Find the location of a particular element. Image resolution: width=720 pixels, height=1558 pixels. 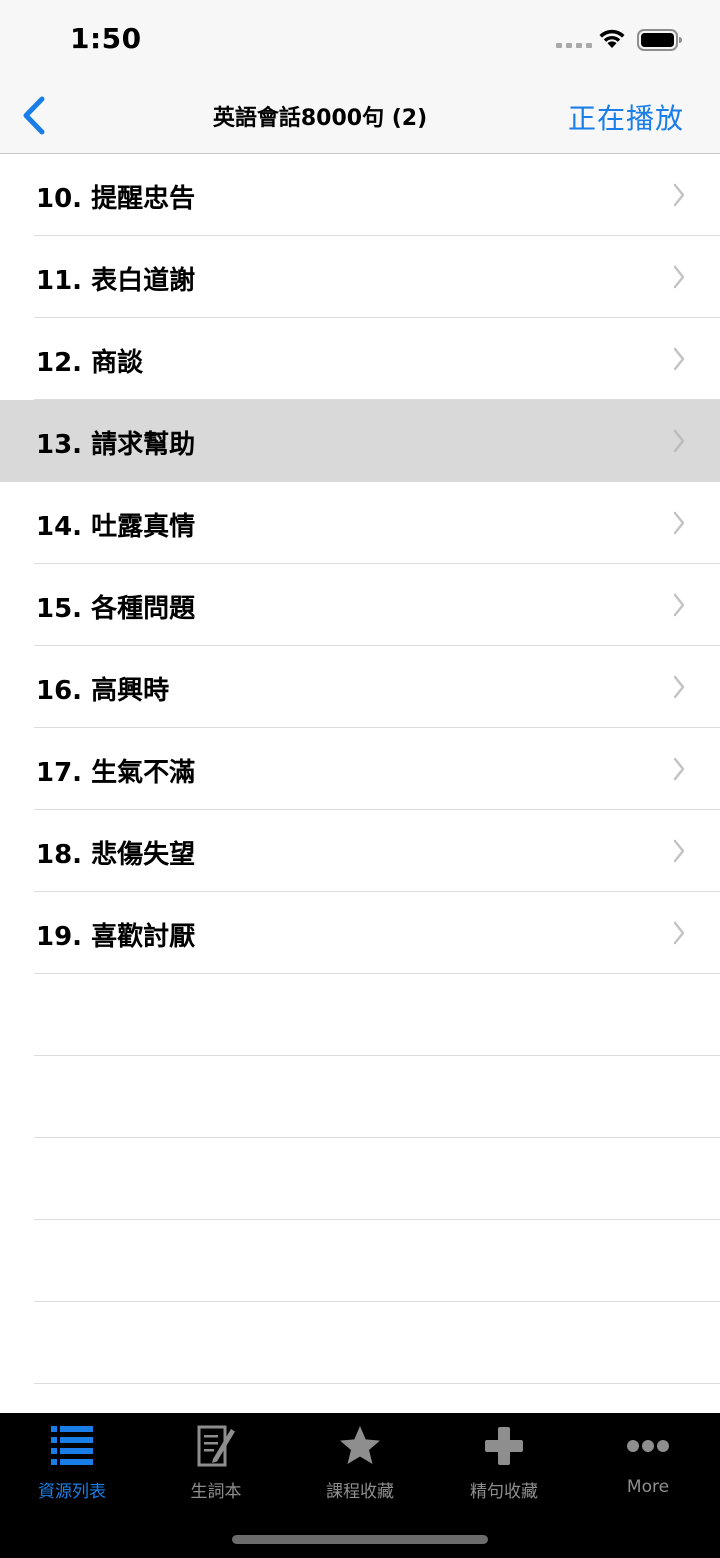

tab-vocabulary-book: 生詞本 is located at coordinates (216, 1463).